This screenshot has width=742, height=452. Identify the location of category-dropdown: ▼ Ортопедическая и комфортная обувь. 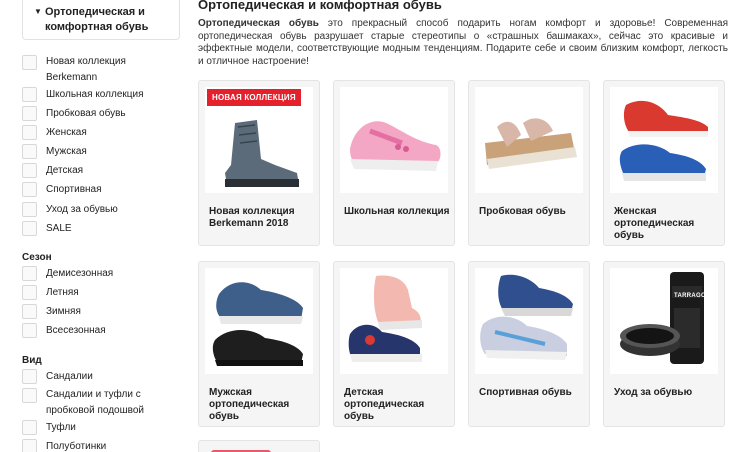
(101, 20).